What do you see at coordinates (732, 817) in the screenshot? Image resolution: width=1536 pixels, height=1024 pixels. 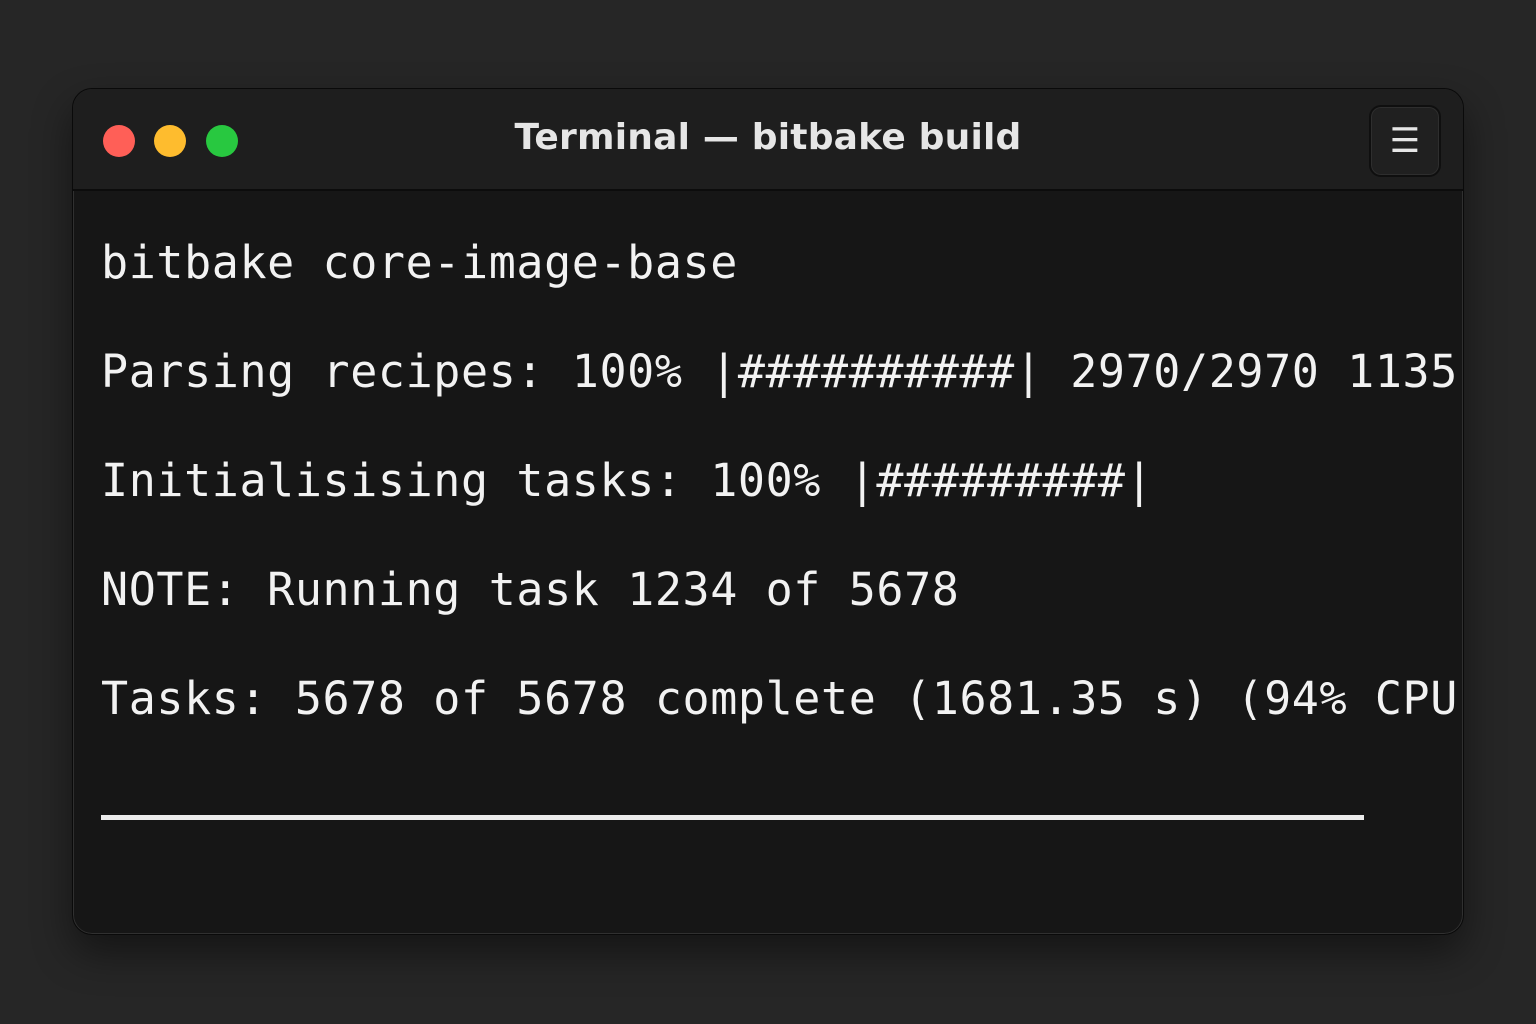 I see `terminal-cursor` at bounding box center [732, 817].